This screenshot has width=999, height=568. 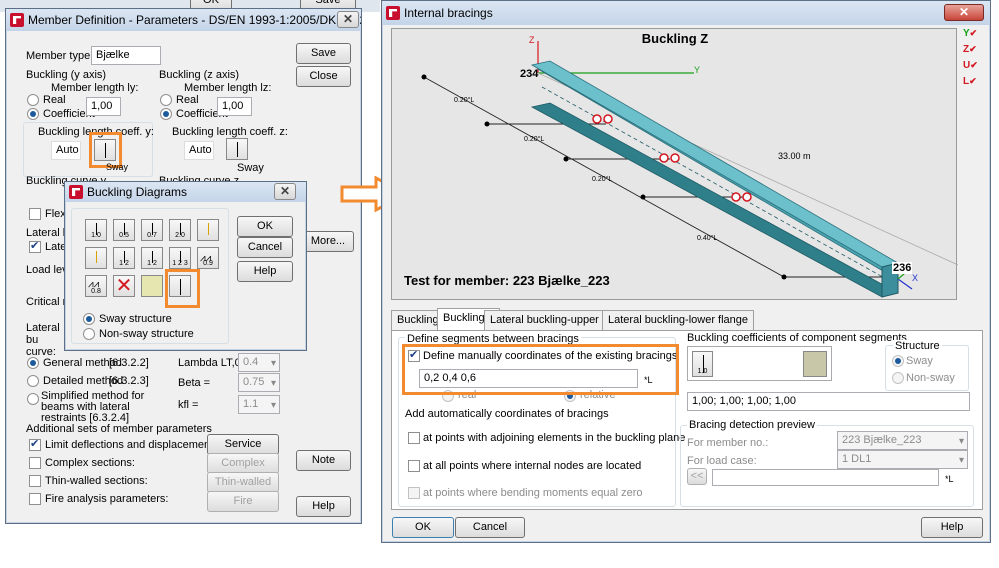 I want to click on sway-z-label: Sway, so click(x=250, y=168).